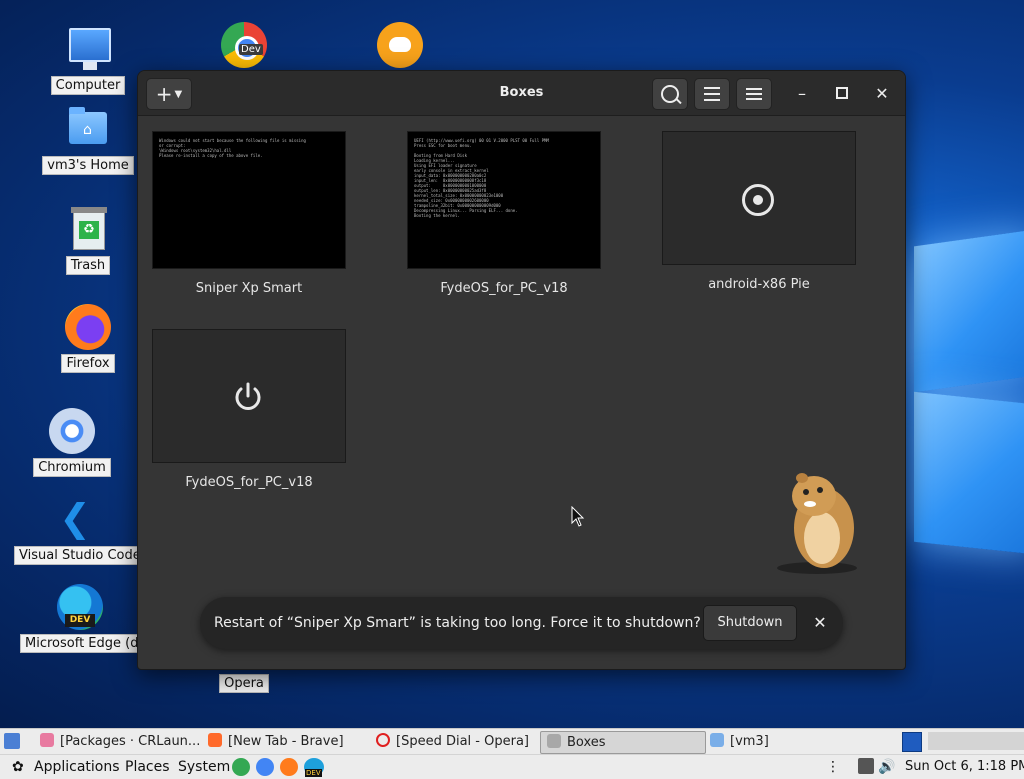  What do you see at coordinates (750, 623) in the screenshot?
I see `shutdown-button: Shutdown` at bounding box center [750, 623].